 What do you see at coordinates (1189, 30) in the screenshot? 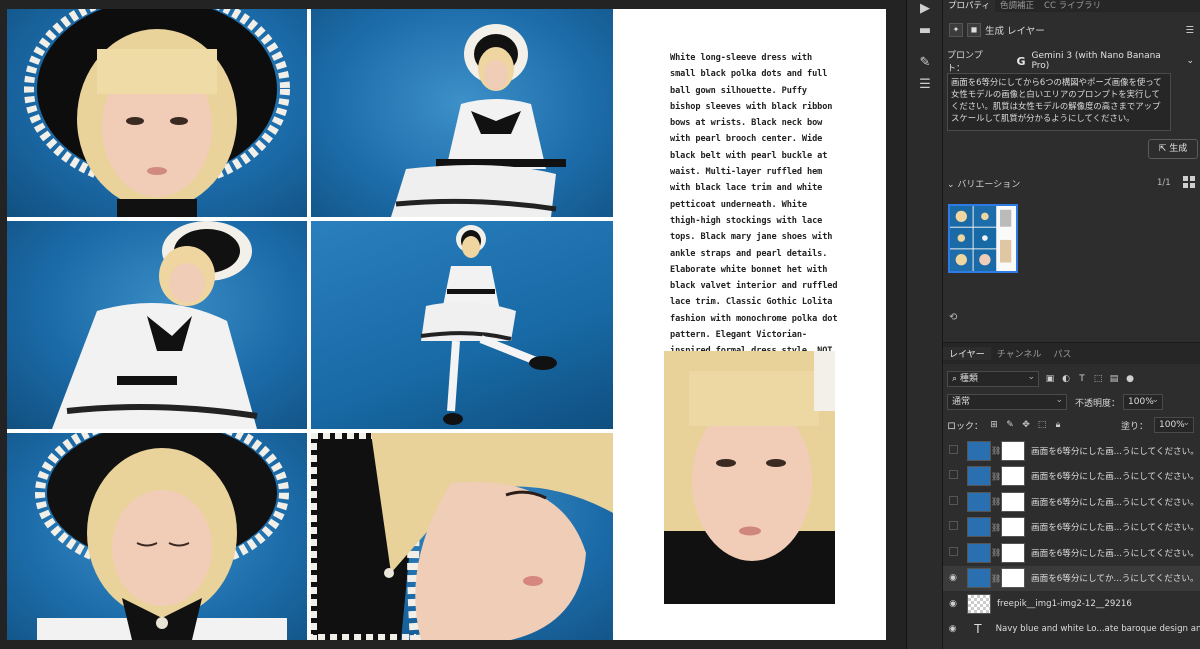
I see `menu-icon: ☰` at bounding box center [1189, 30].